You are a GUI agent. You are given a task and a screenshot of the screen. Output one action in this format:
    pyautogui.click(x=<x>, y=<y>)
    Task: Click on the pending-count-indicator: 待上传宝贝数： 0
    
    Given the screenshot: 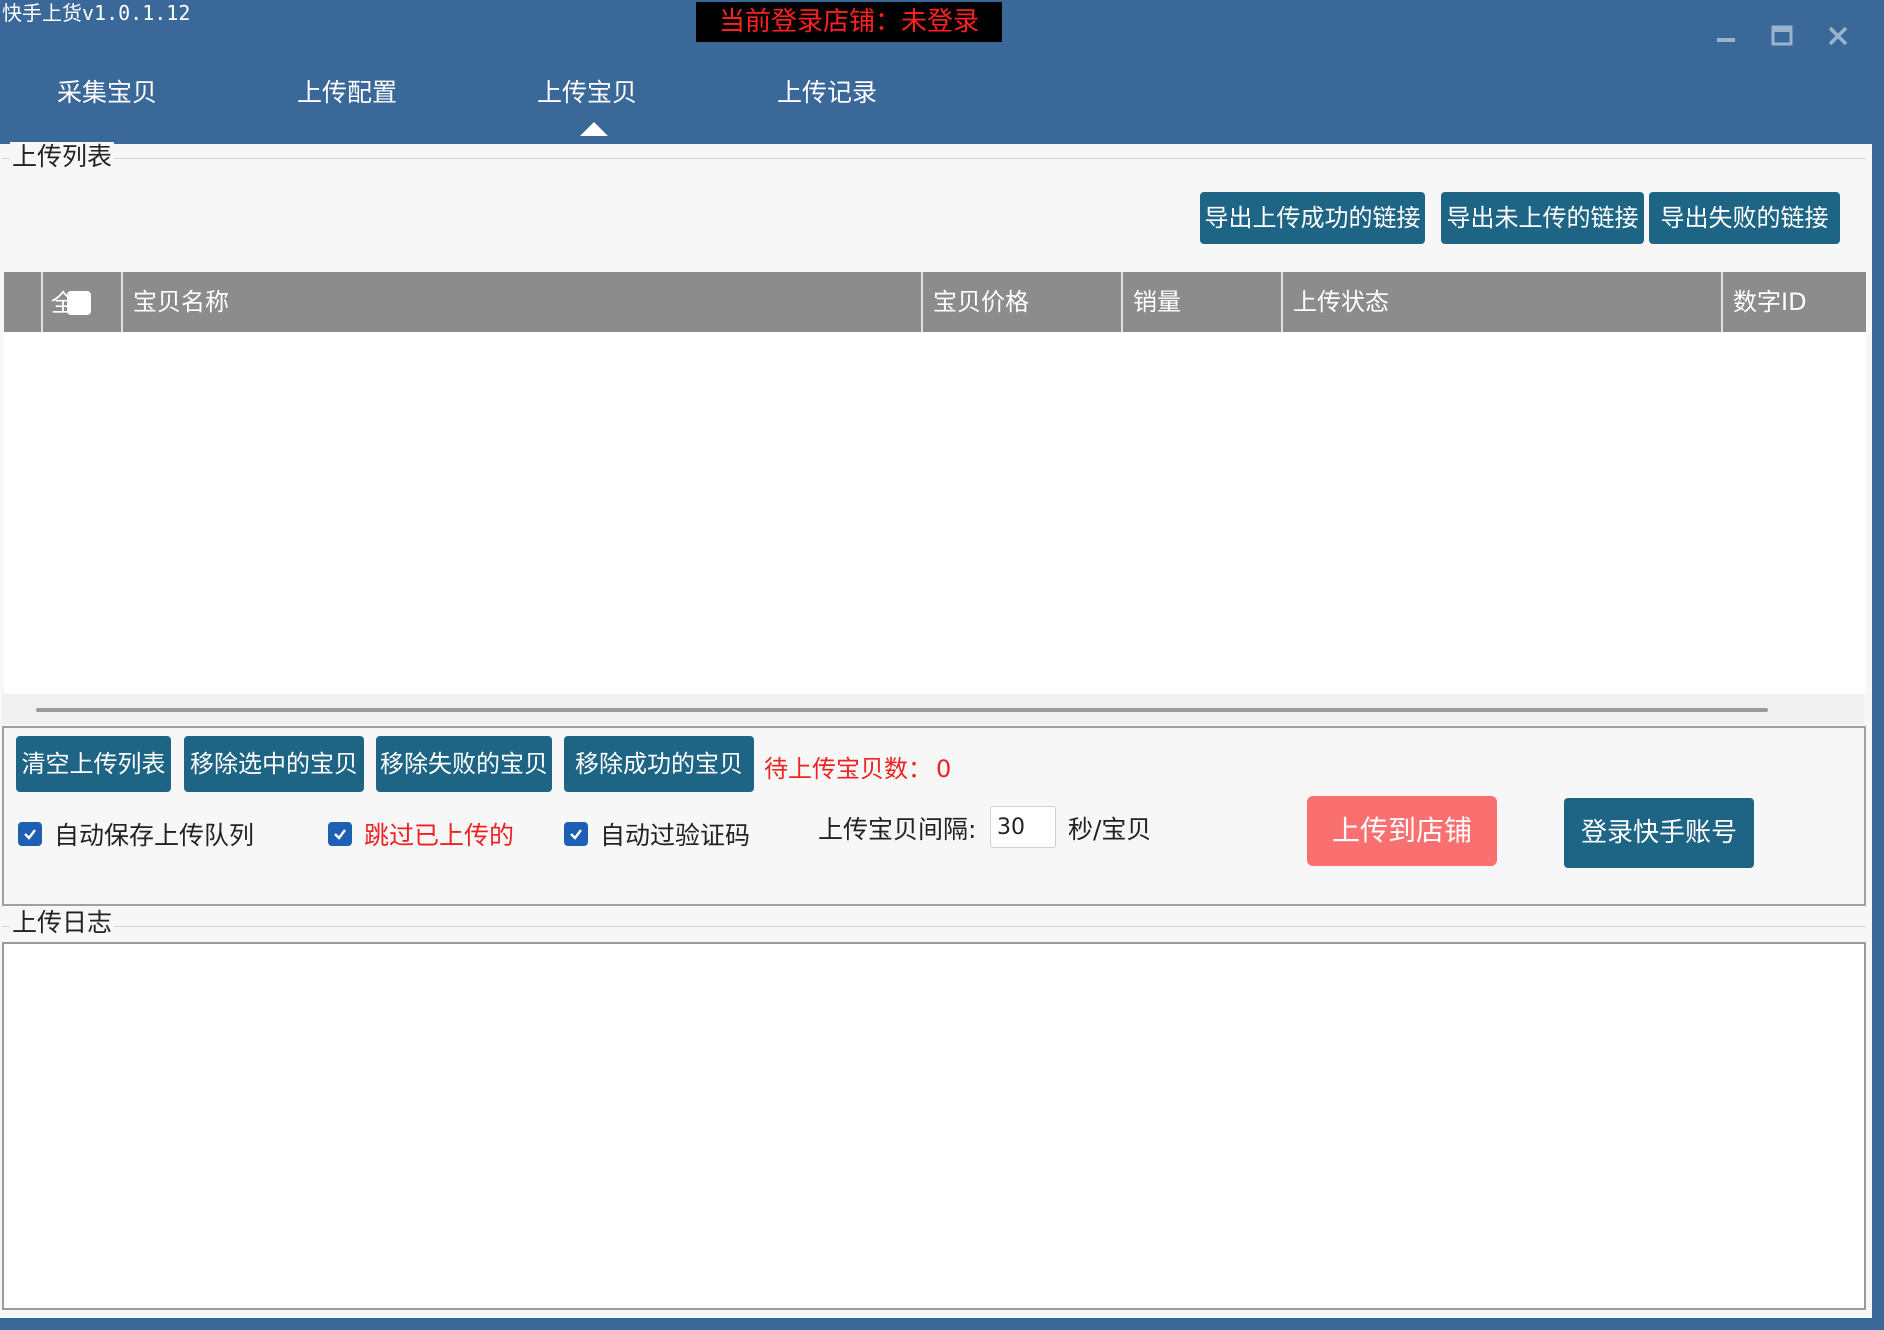 What is the action you would take?
    pyautogui.click(x=857, y=769)
    